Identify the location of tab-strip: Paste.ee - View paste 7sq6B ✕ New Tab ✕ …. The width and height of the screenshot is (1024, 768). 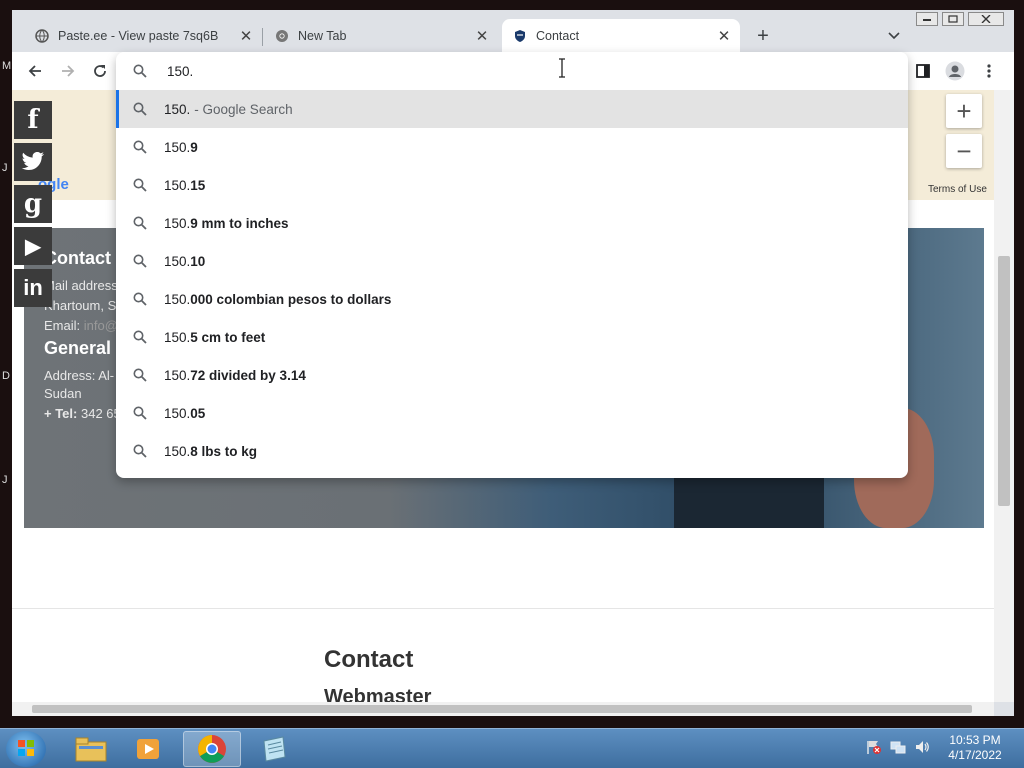
(513, 31).